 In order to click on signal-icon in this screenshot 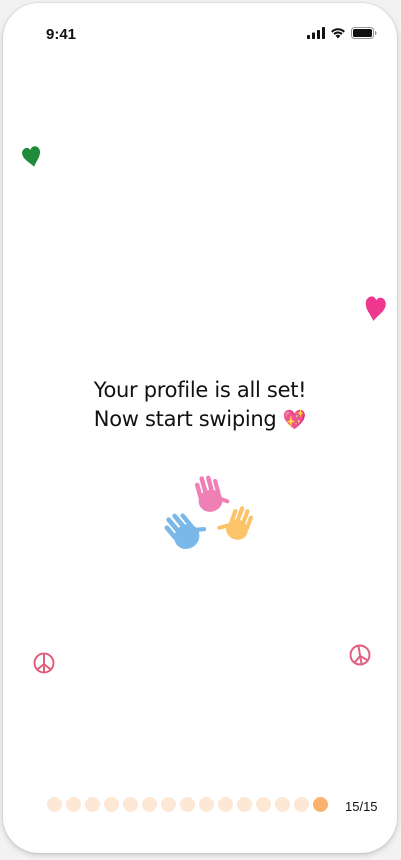, I will do `click(316, 33)`.